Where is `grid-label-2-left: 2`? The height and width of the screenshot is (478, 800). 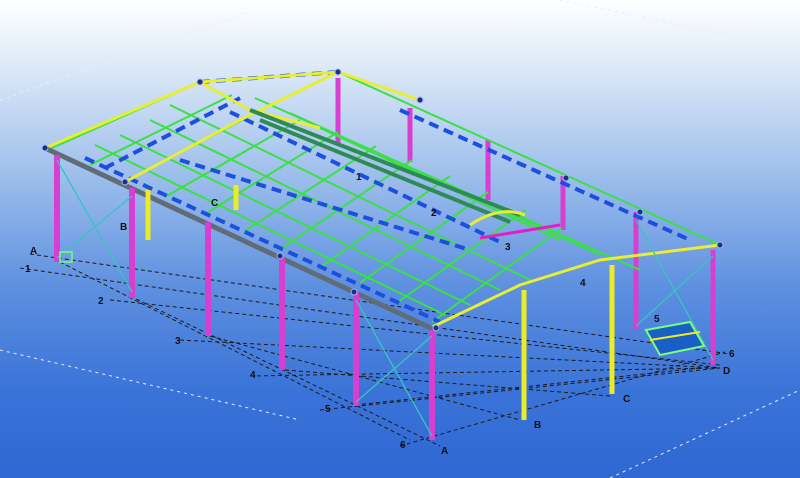 grid-label-2-left: 2 is located at coordinates (101, 301).